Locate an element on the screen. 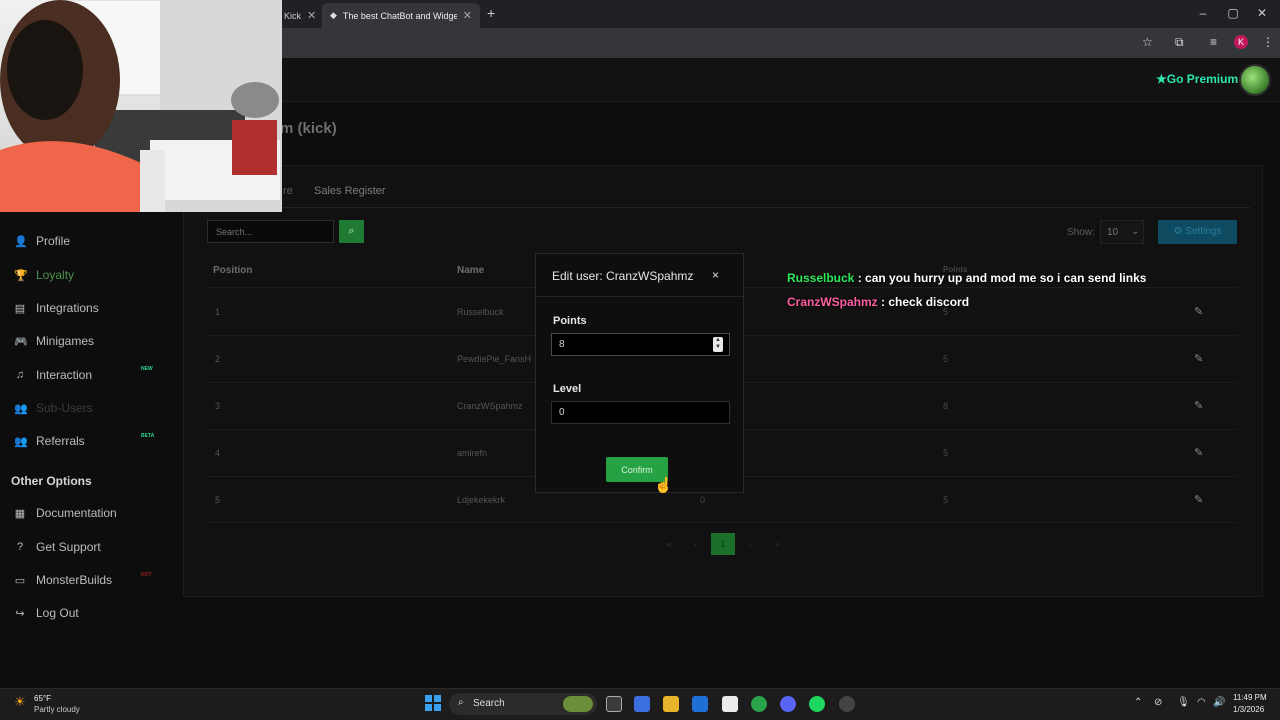 The height and width of the screenshot is (720, 1280). pagination-last: » is located at coordinates (777, 544).